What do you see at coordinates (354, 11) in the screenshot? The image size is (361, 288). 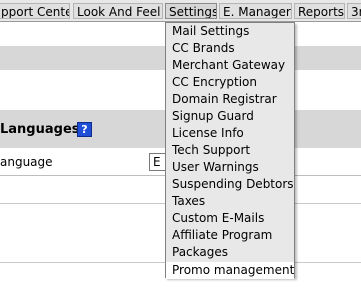 I see `menu-next-partial: 3r` at bounding box center [354, 11].